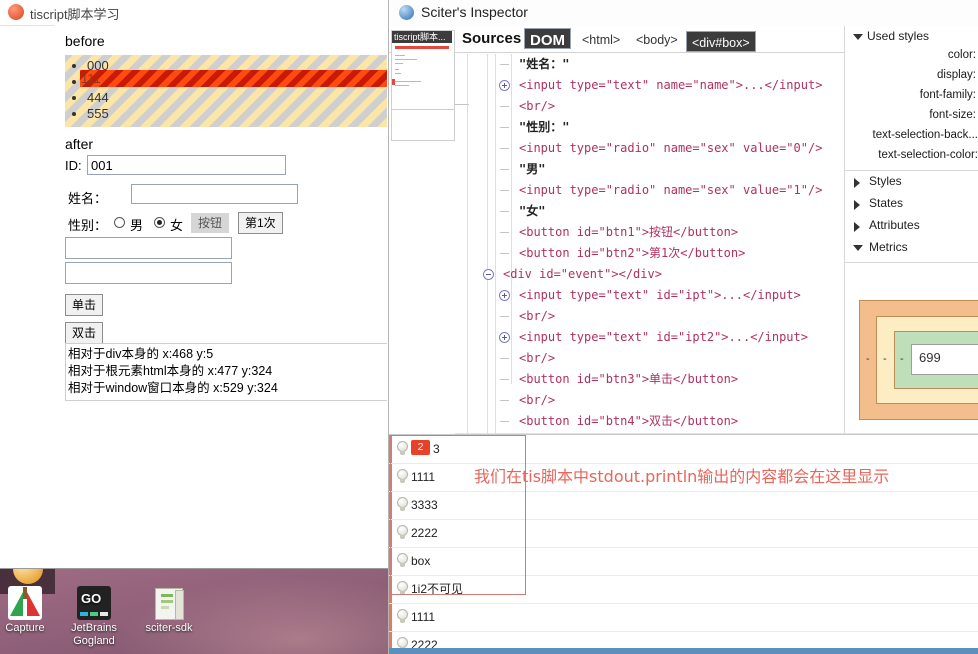 The height and width of the screenshot is (654, 978). What do you see at coordinates (956, 75) in the screenshot?
I see `style-prop: display:` at bounding box center [956, 75].